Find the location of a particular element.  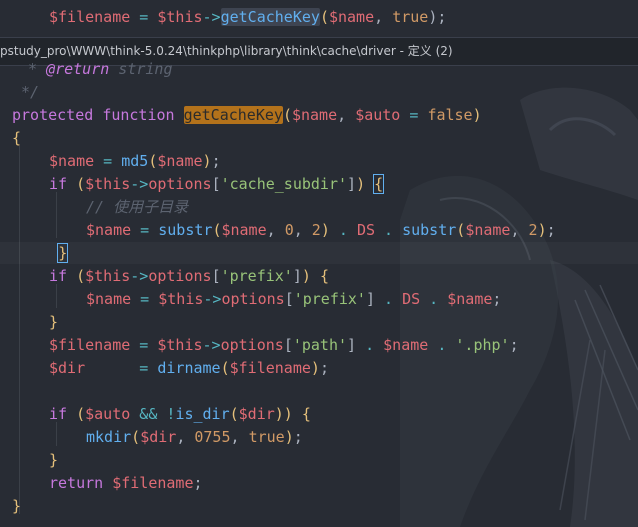

code-line: if ($auto && !is_dir($dir)) { is located at coordinates (180, 414).